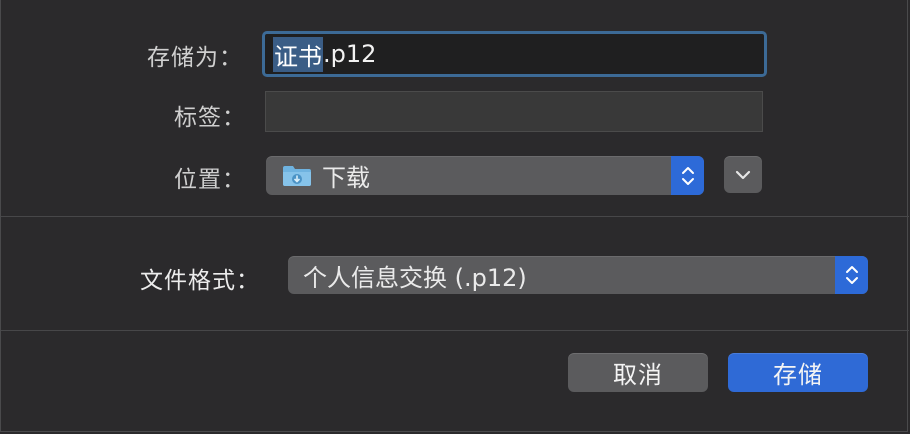 The image size is (910, 434). Describe the element at coordinates (514, 54) in the screenshot. I see `filename-input: 证书 .p12` at that location.